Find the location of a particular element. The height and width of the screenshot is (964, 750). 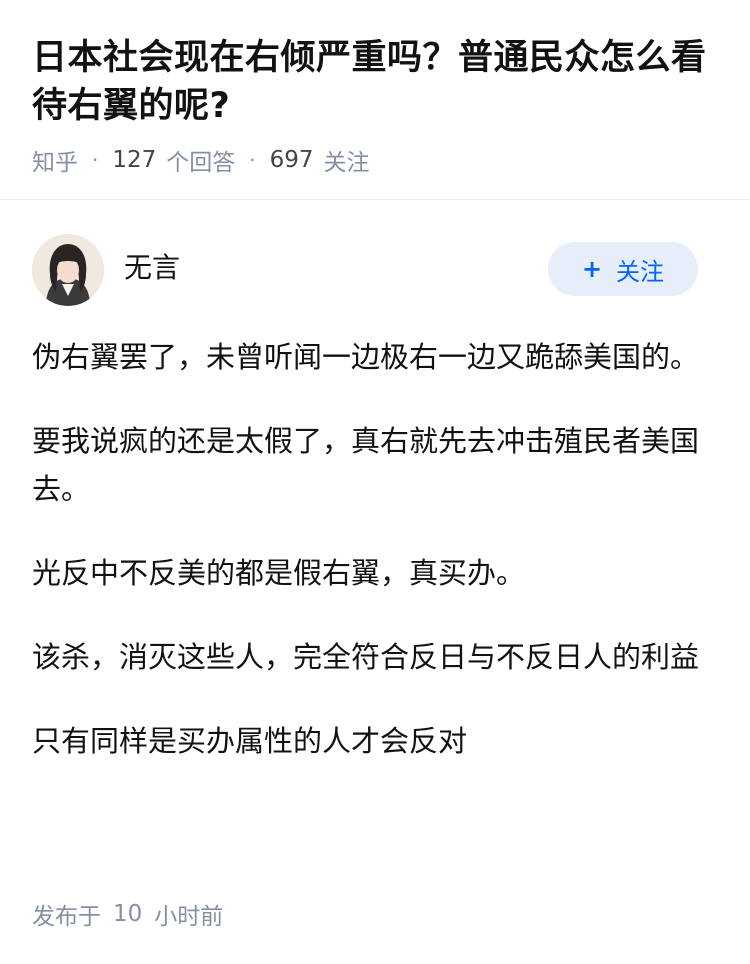

answer-paragraph: 要我说疯的还是太假了，真右就先去冲击殖民者美国去。 is located at coordinates (366, 465).